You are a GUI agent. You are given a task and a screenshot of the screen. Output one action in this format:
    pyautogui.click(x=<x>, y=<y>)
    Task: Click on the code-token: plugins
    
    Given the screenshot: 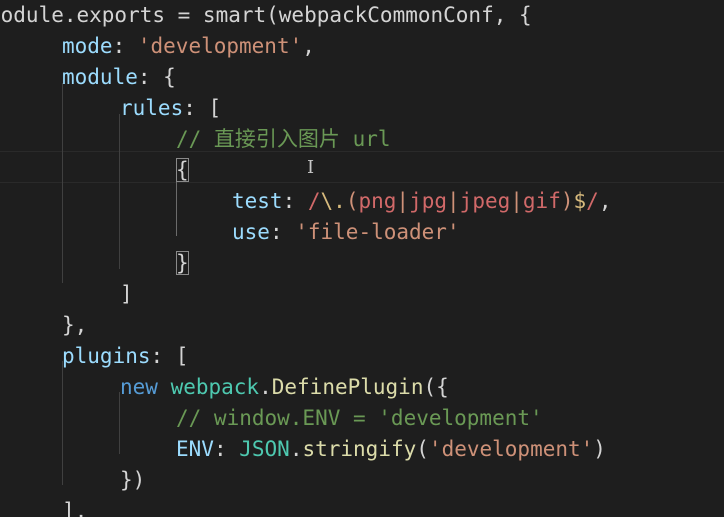 What is the action you would take?
    pyautogui.click(x=106, y=356)
    